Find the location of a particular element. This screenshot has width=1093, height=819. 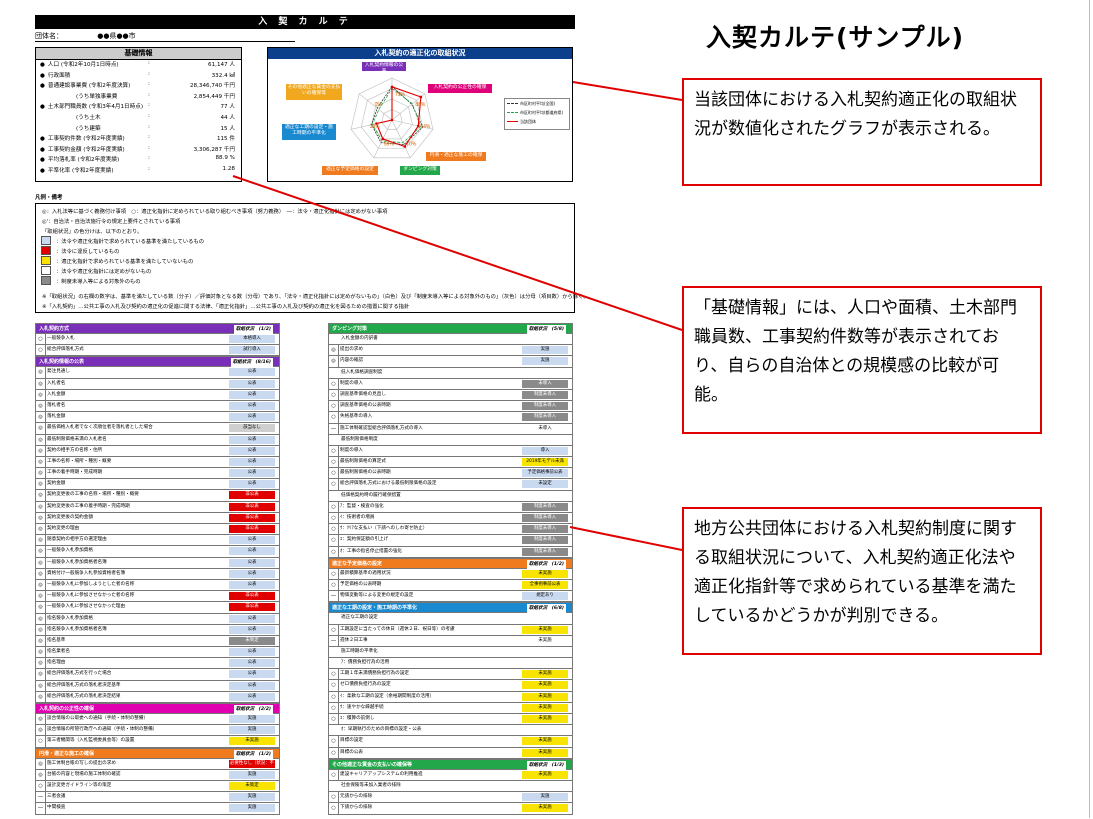

callout-line-chart is located at coordinates (627, 91).